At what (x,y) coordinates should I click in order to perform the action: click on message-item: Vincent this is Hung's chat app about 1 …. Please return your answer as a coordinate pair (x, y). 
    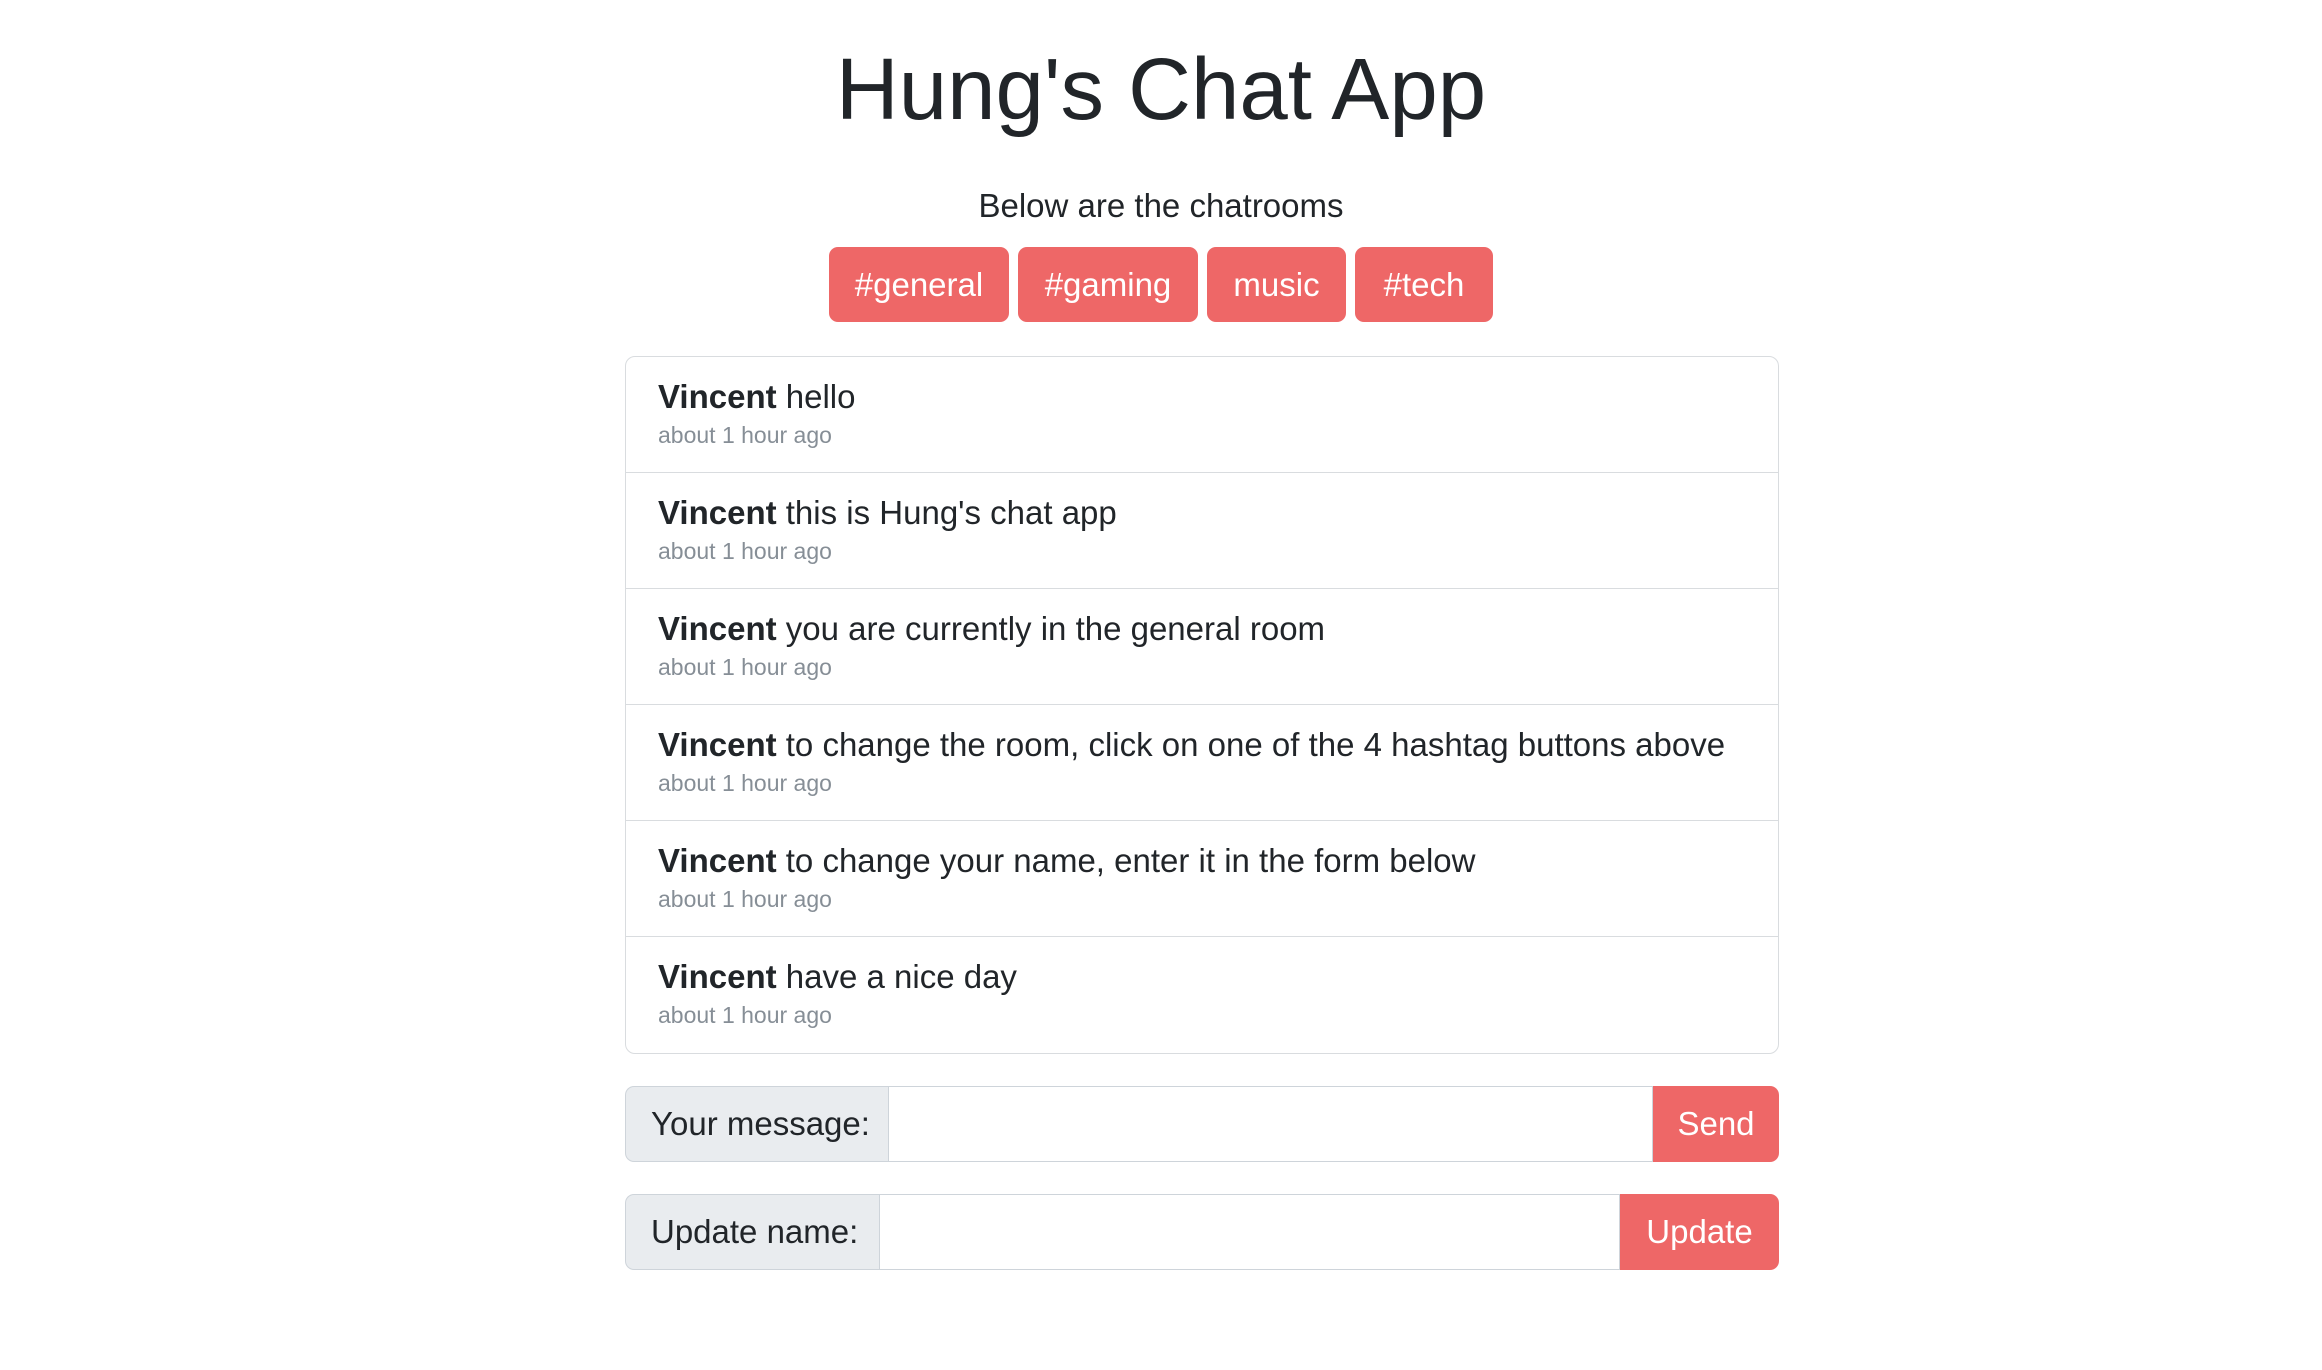
    Looking at the image, I should click on (1202, 531).